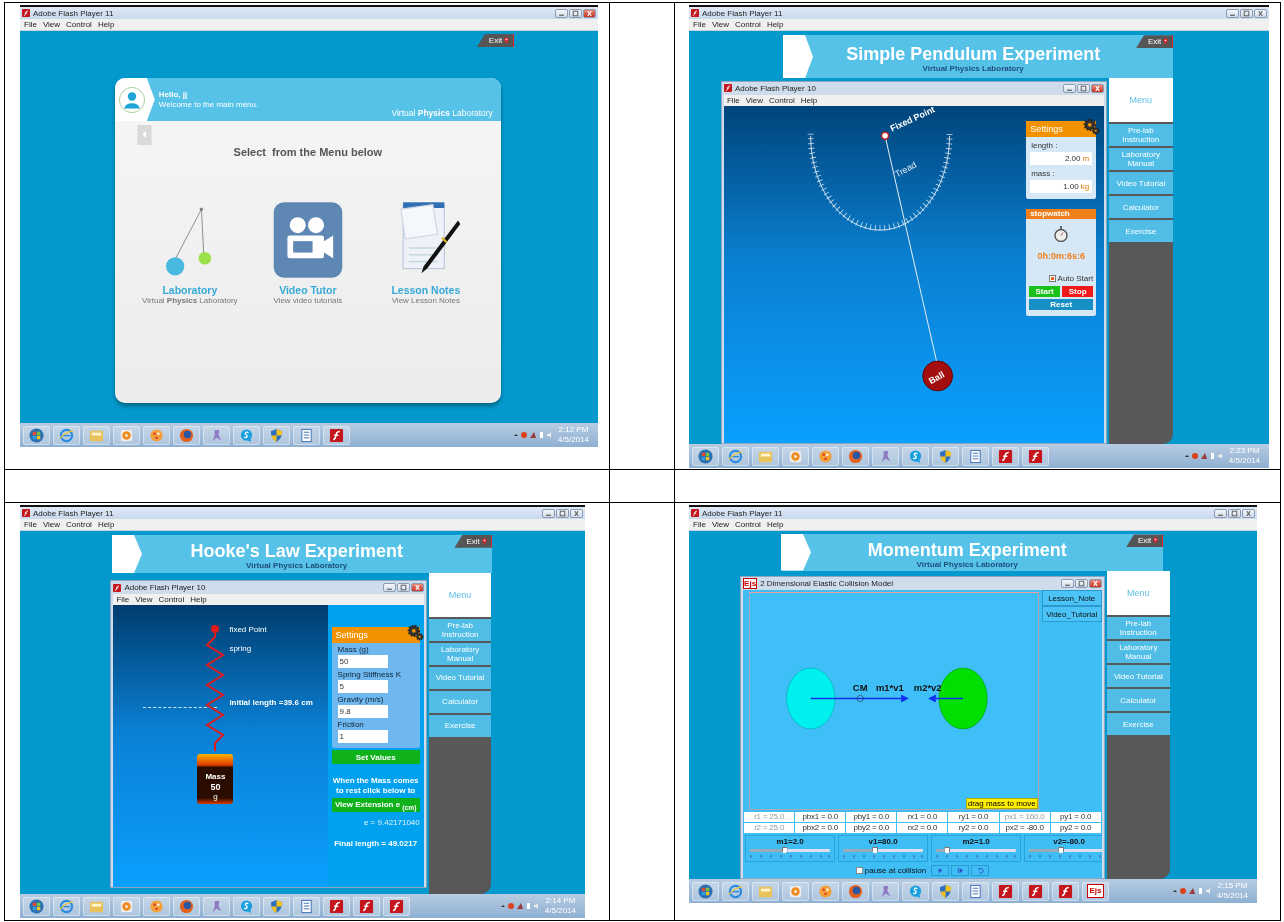 This screenshot has height=922, width=1284. What do you see at coordinates (960, 870) in the screenshot?
I see `step-button` at bounding box center [960, 870].